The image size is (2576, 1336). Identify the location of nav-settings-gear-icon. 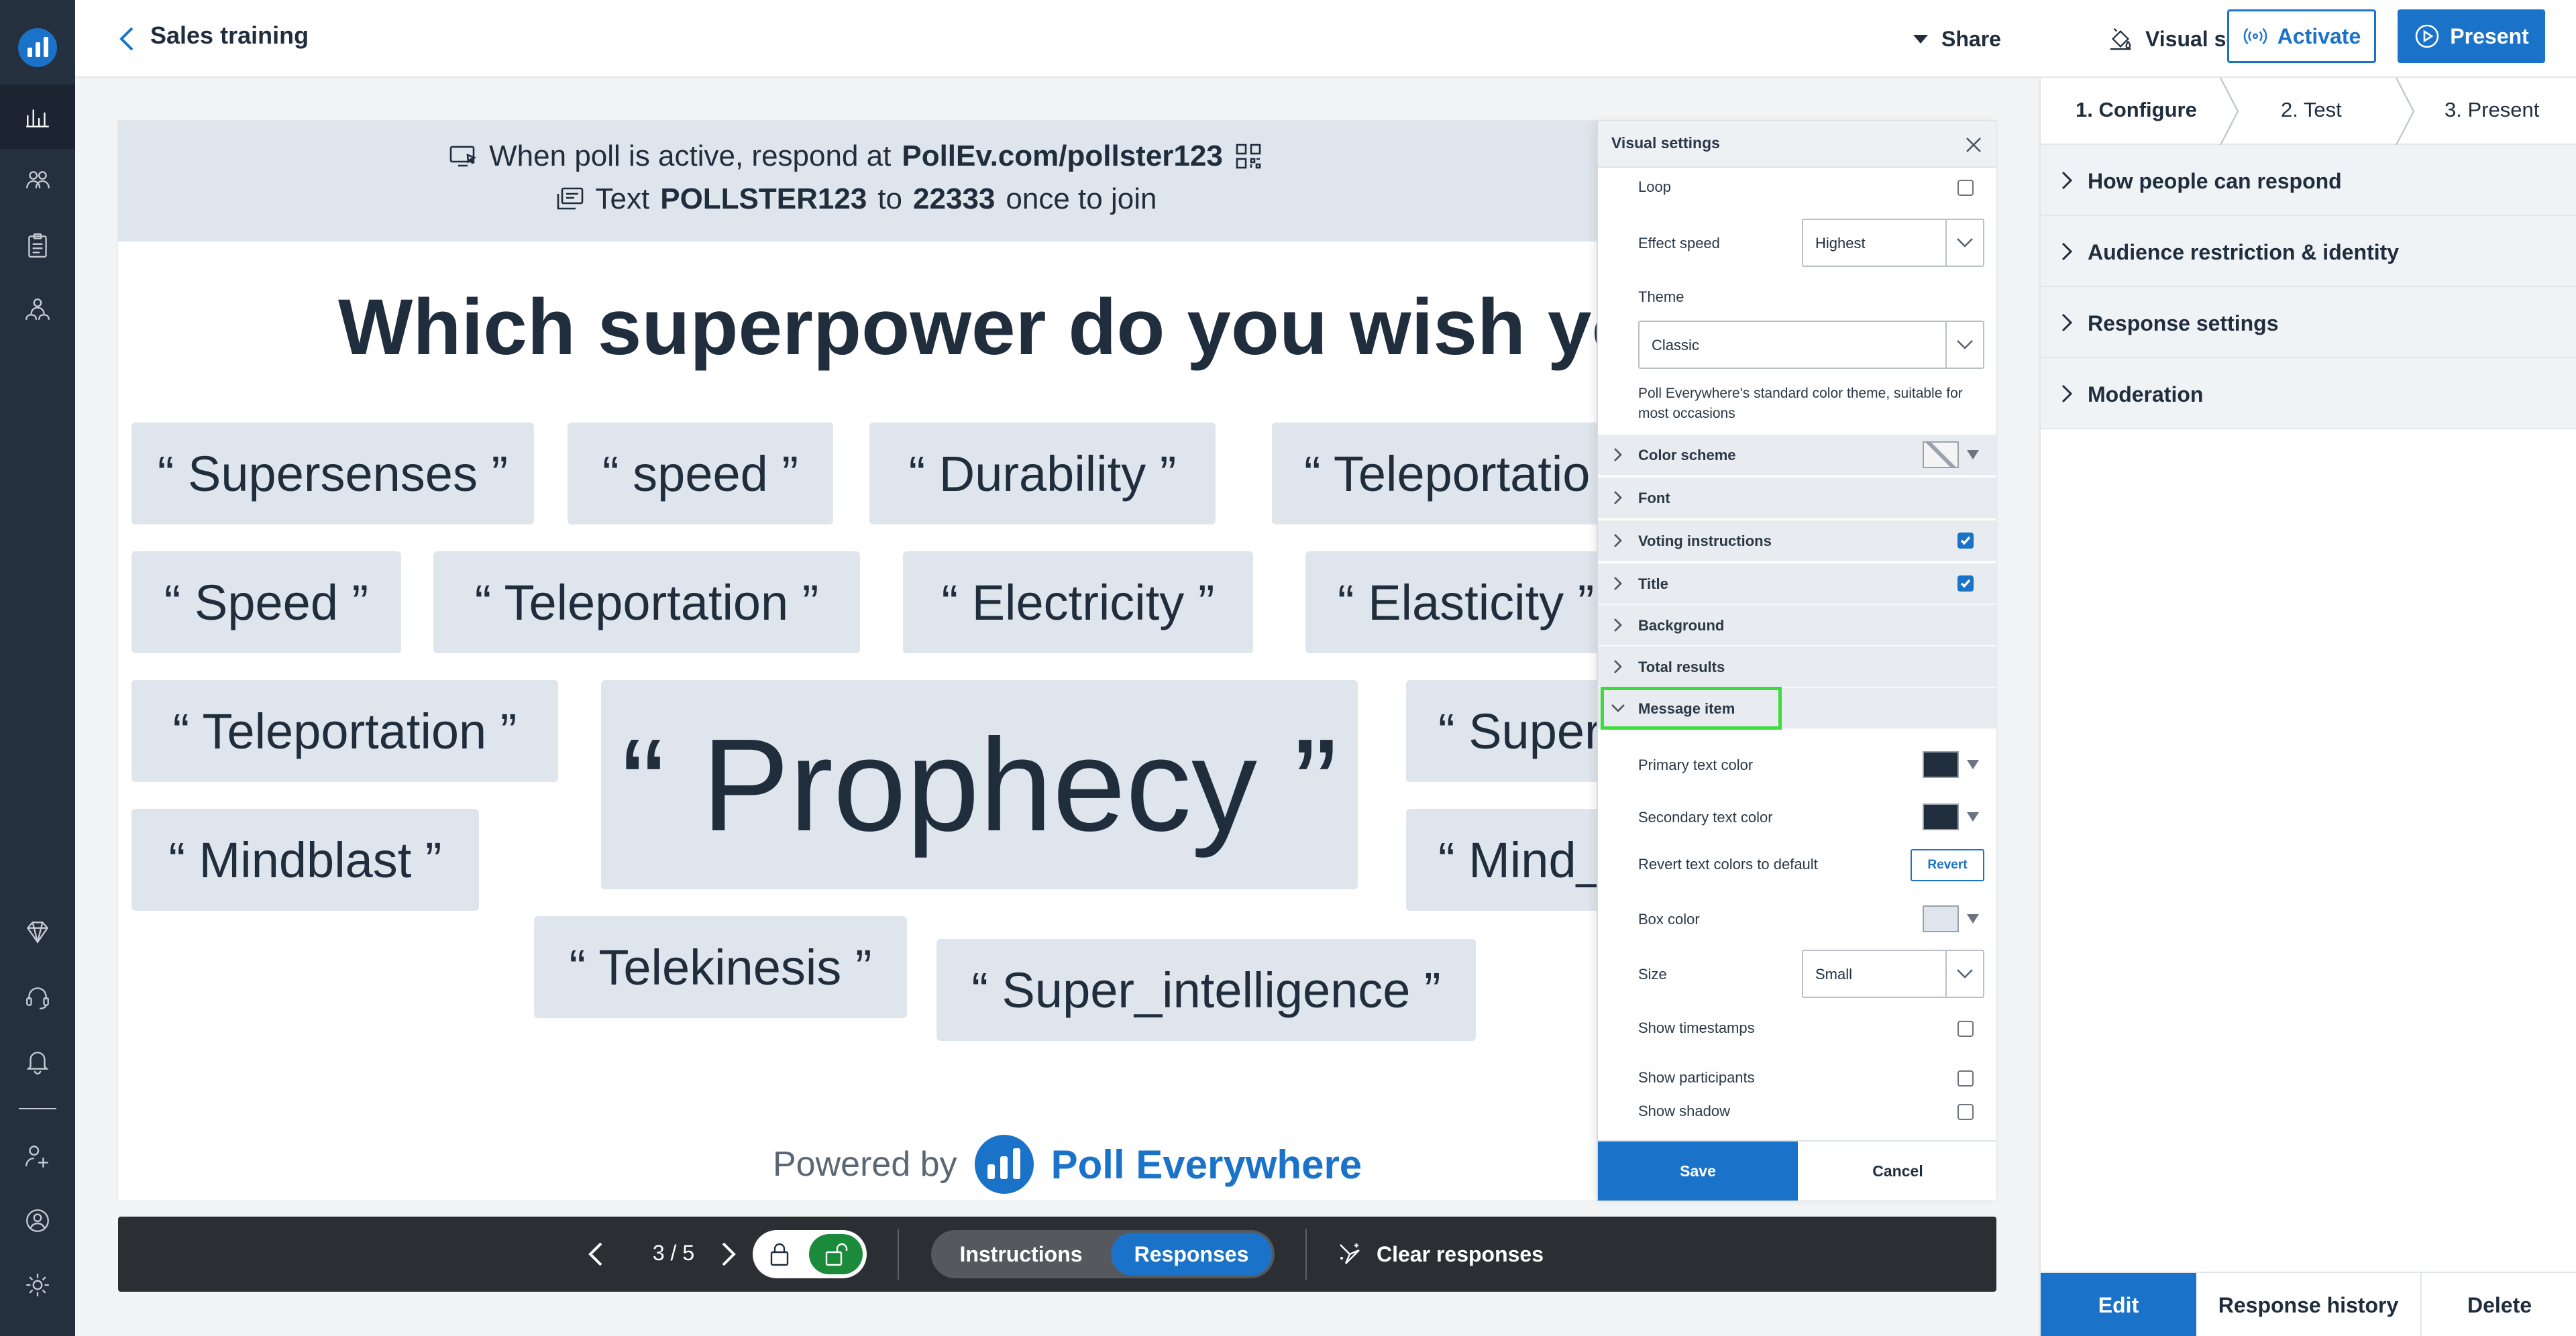
(37, 1285).